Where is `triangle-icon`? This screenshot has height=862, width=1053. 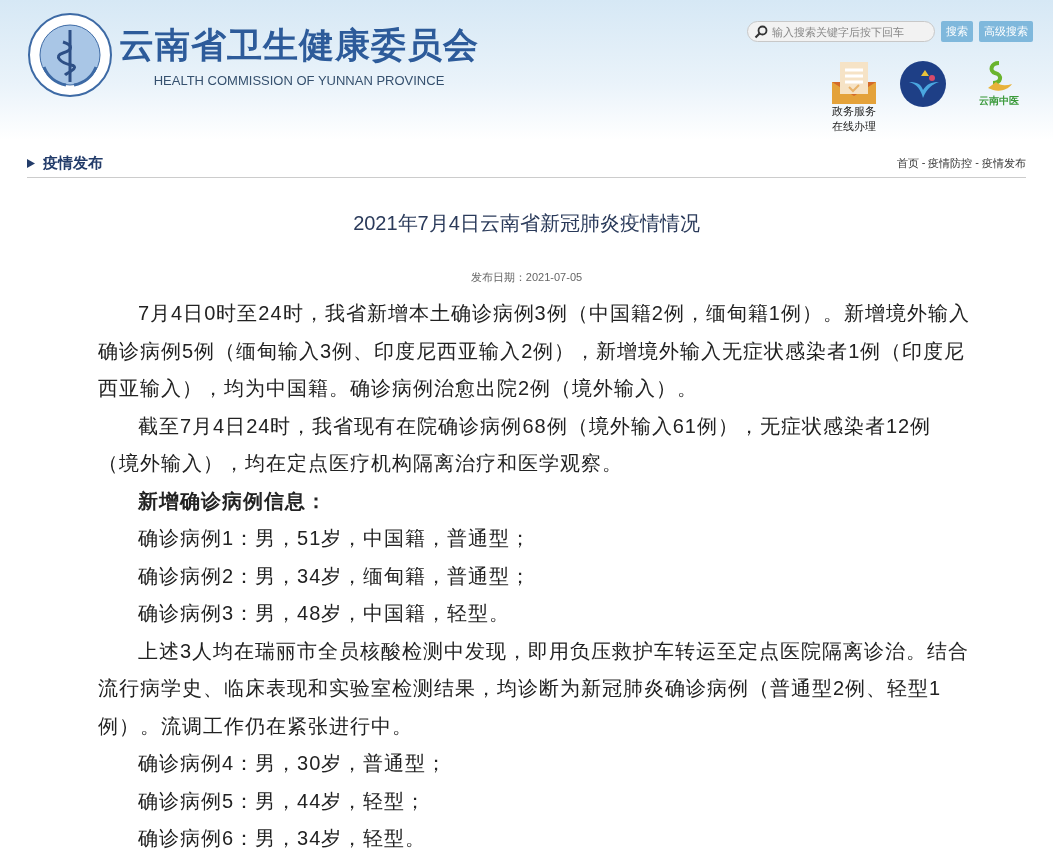
triangle-icon is located at coordinates (31, 163).